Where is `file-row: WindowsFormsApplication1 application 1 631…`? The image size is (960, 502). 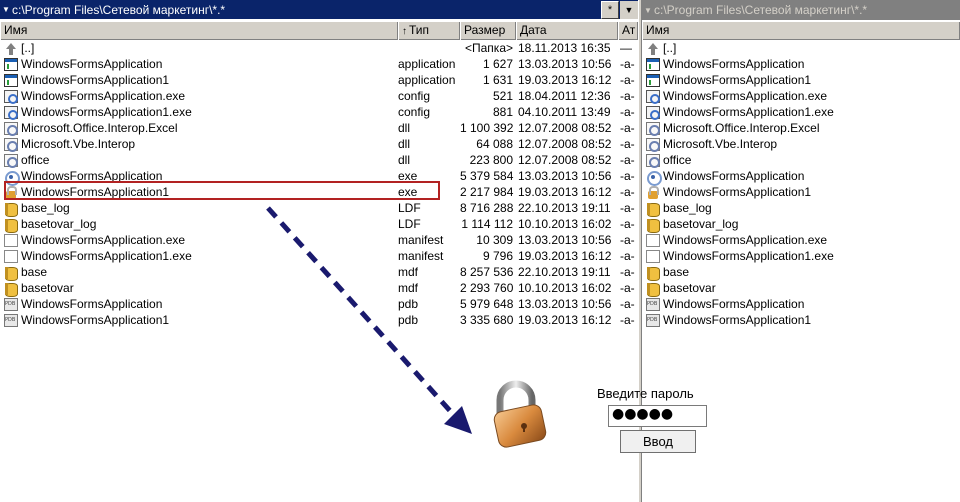 file-row: WindowsFormsApplication1 application 1 631… is located at coordinates (319, 80).